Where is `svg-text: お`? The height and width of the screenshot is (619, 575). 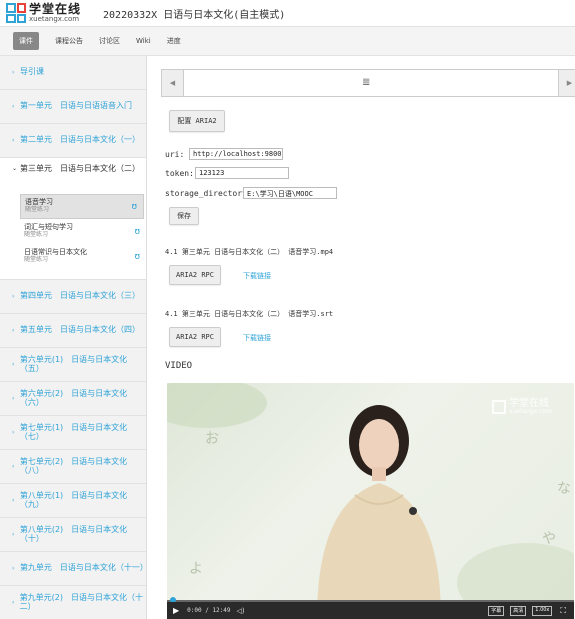
svg-text: お is located at coordinates (212, 439).